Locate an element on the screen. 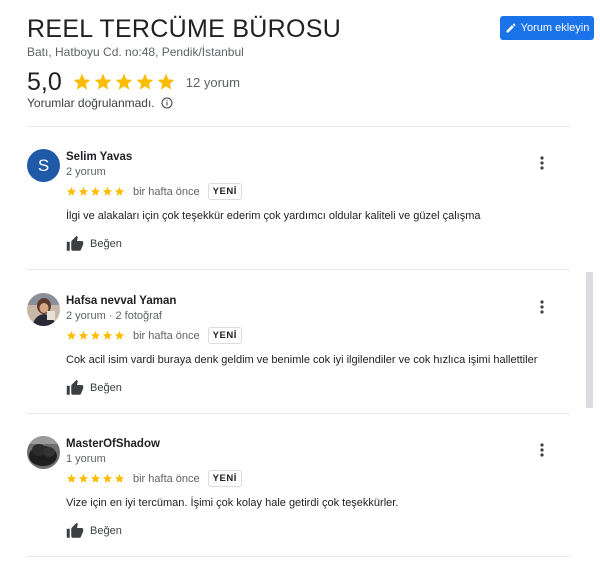 The width and height of the screenshot is (600, 570). avatar: S is located at coordinates (43, 165).